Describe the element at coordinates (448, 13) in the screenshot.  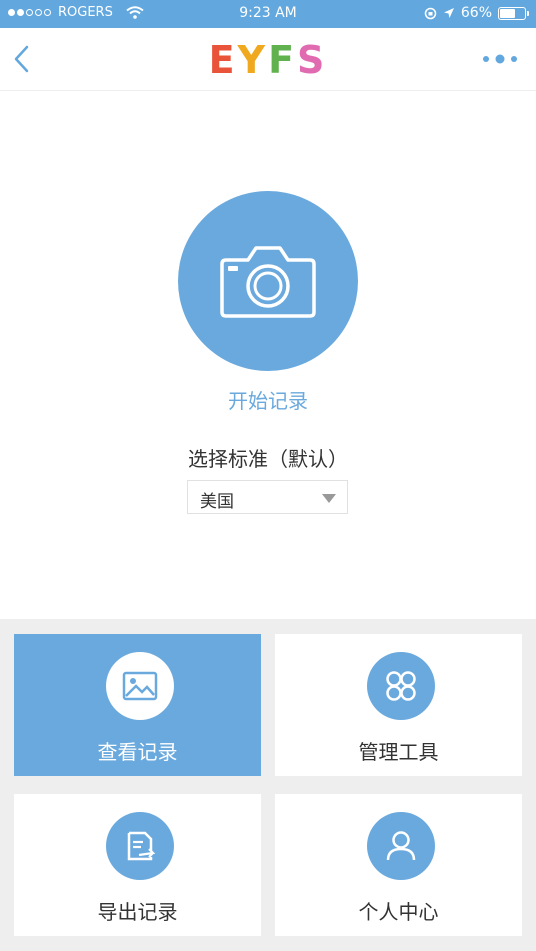
I see `location-arrow-icon` at that location.